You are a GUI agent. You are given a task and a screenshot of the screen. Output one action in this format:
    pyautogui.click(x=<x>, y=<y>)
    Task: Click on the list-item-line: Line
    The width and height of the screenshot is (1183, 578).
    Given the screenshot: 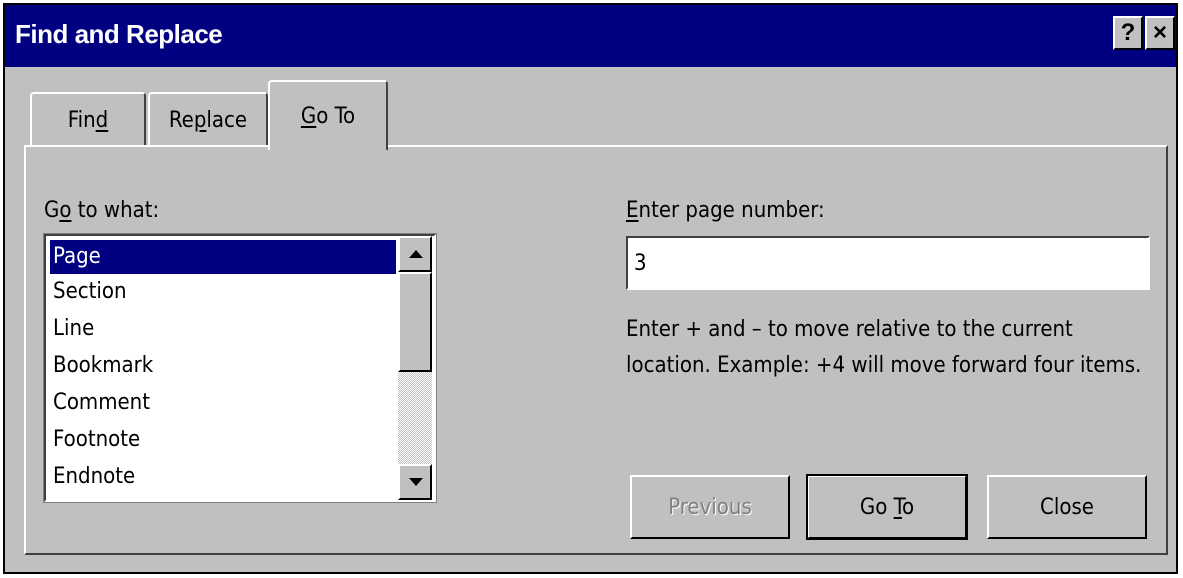 What is the action you would take?
    pyautogui.click(x=223, y=329)
    